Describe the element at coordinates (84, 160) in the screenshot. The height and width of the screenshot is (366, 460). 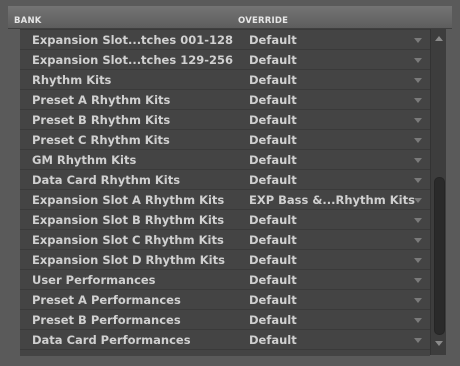
I see `bank-name: GM Rhythm Kits` at that location.